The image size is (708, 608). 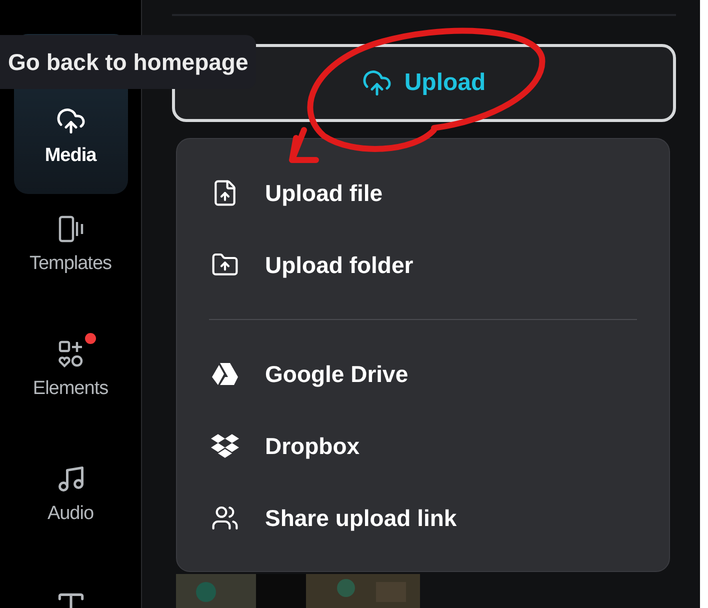 What do you see at coordinates (128, 62) in the screenshot?
I see `tooltip: Go back to homepage` at bounding box center [128, 62].